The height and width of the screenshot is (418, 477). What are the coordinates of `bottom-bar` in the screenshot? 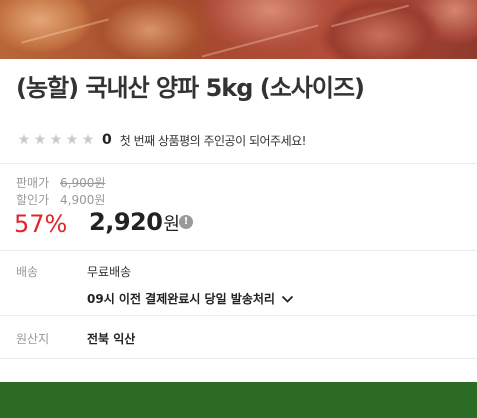 It's located at (238, 400).